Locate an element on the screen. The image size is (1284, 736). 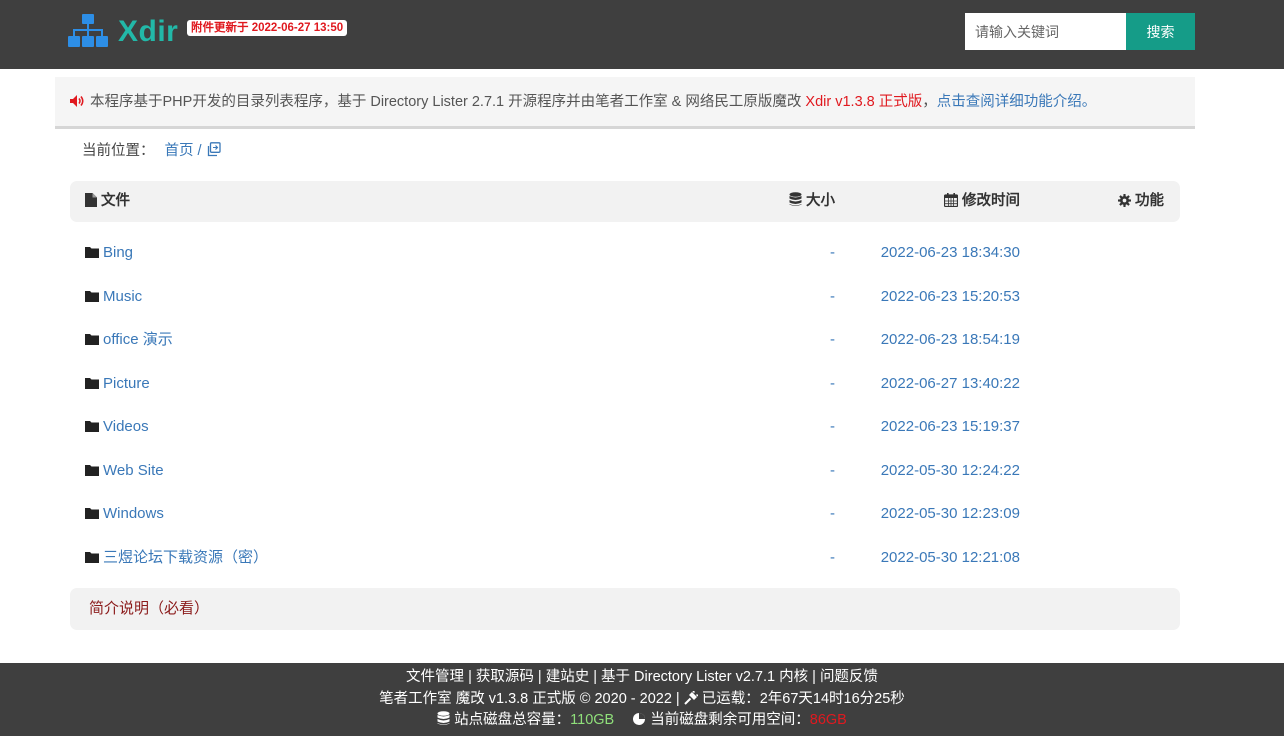
intro-toggle: 简介说明（必看） is located at coordinates (625, 609).